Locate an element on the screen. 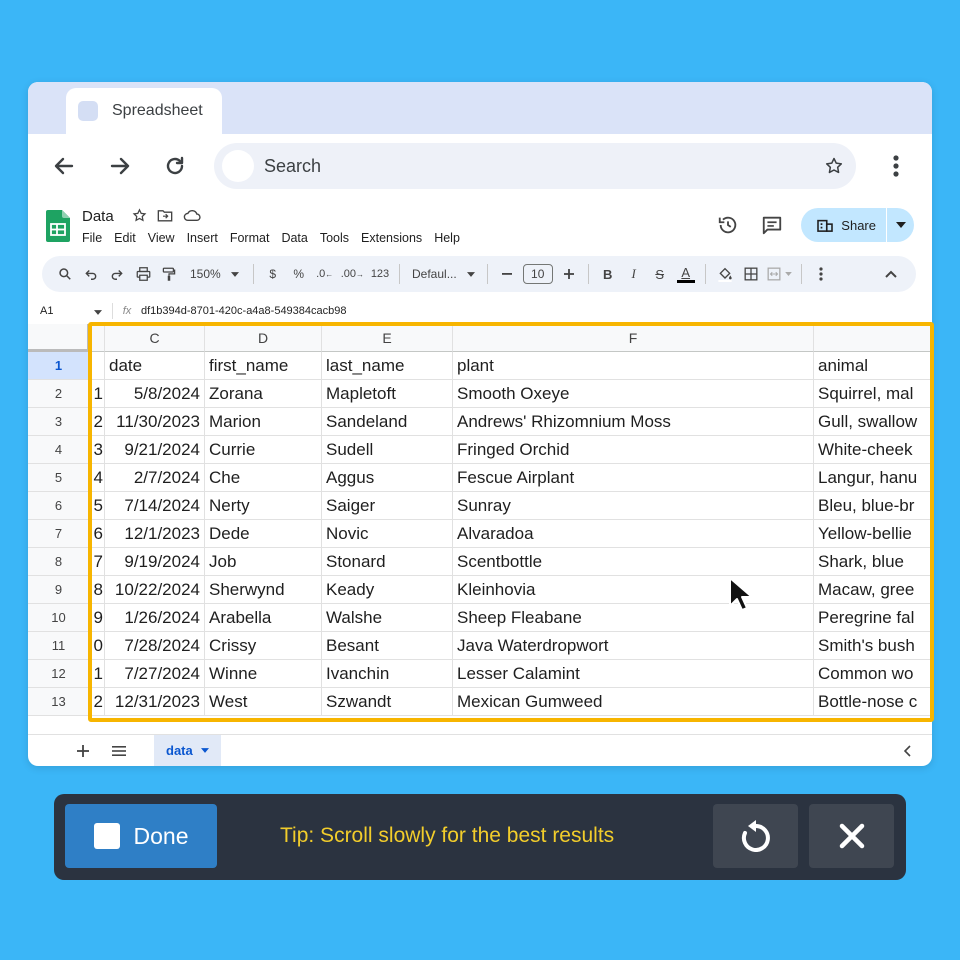 The height and width of the screenshot is (960, 960). borders-icon is located at coordinates (751, 274).